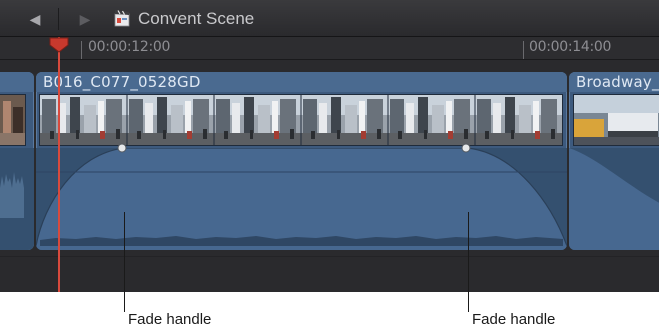  I want to click on forward-arrow-icon: ▶, so click(85, 19).